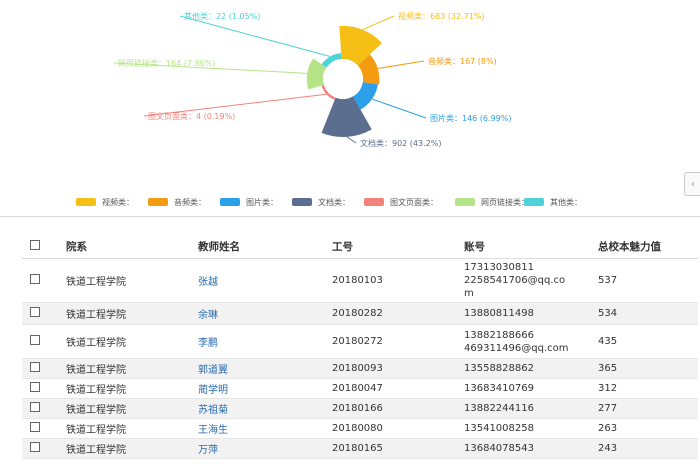 Image resolution: width=700 pixels, height=467 pixels. I want to click on legend-label: 图片类：, so click(262, 202).